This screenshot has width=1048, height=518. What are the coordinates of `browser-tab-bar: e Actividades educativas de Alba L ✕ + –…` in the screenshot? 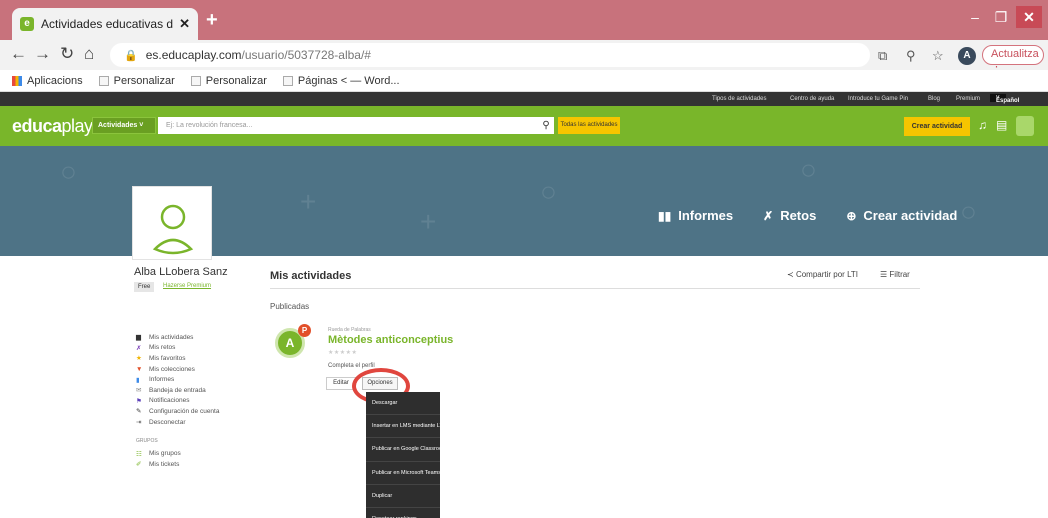 It's located at (524, 20).